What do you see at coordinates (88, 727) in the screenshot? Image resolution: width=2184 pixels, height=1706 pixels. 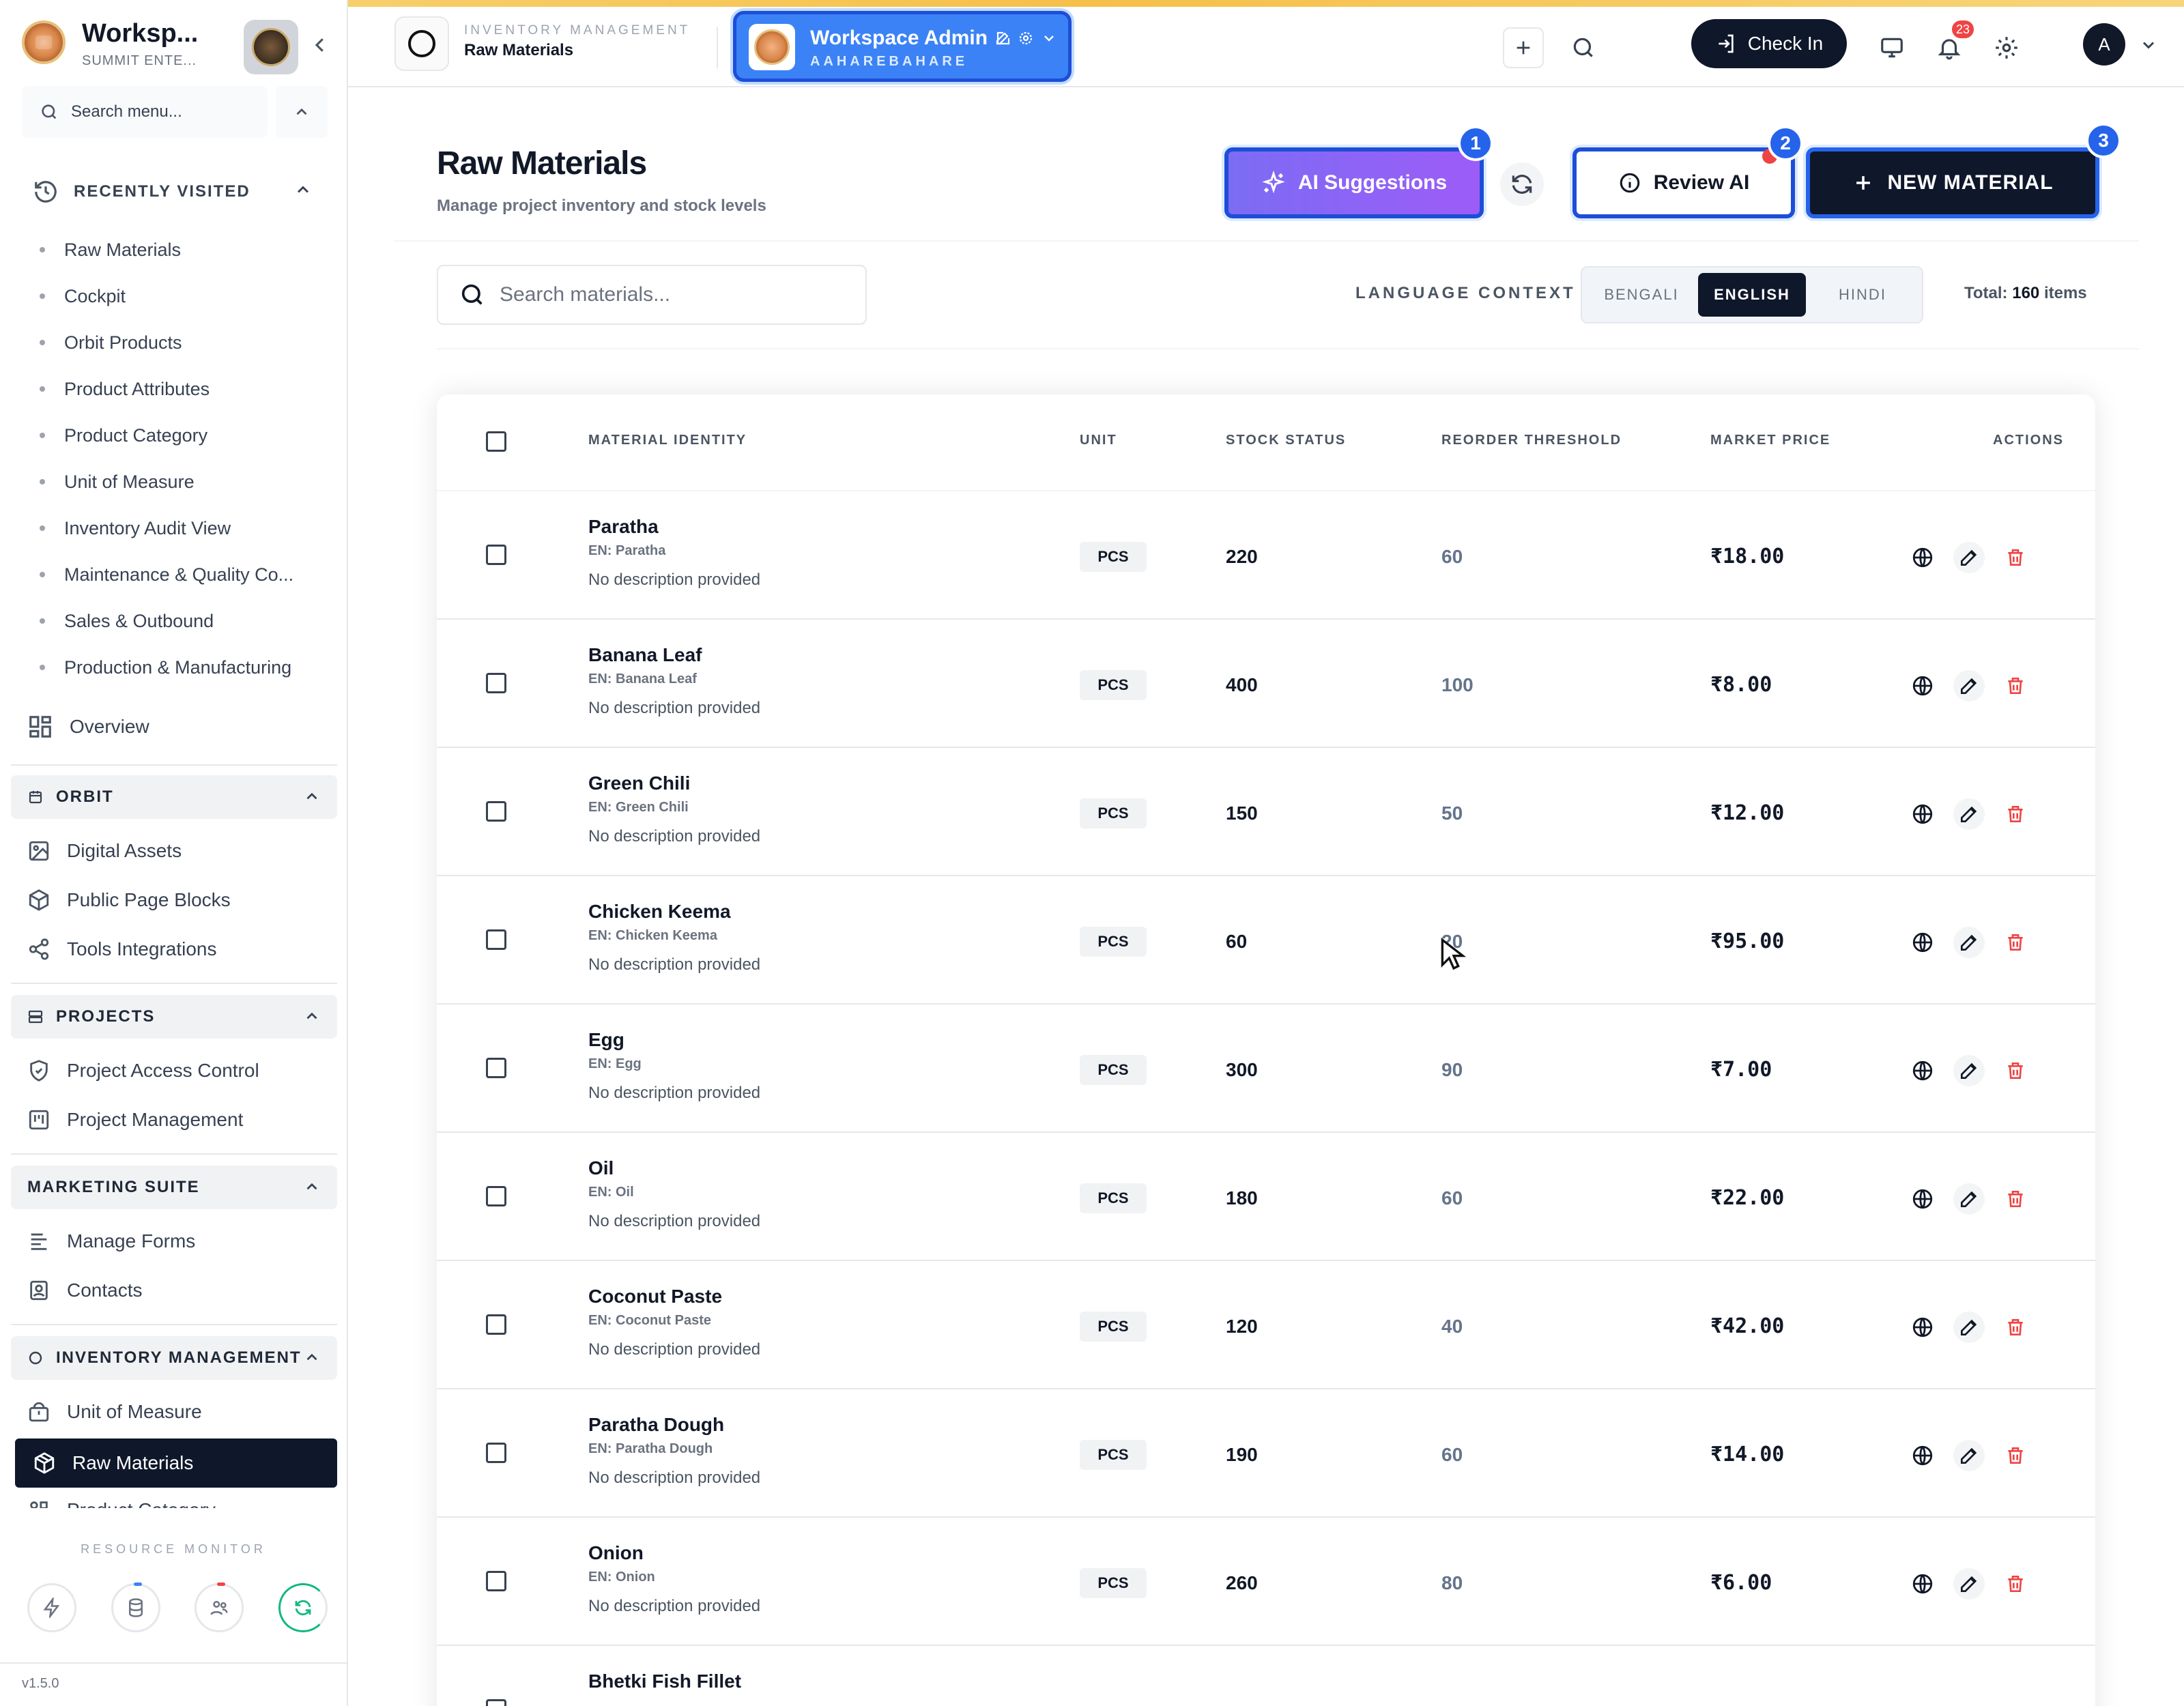 I see `sidebar-item-overview: Overview` at bounding box center [88, 727].